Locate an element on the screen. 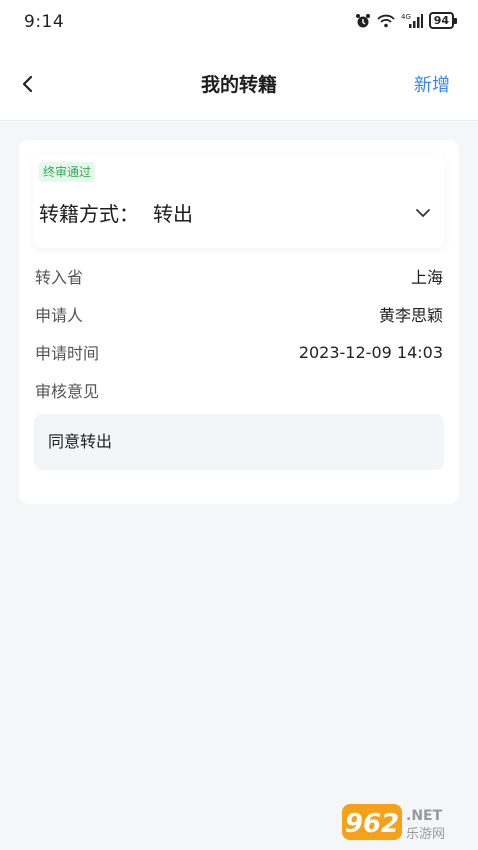  header: 9:14 4G 94 我的转籍 新增 is located at coordinates (239, 60).